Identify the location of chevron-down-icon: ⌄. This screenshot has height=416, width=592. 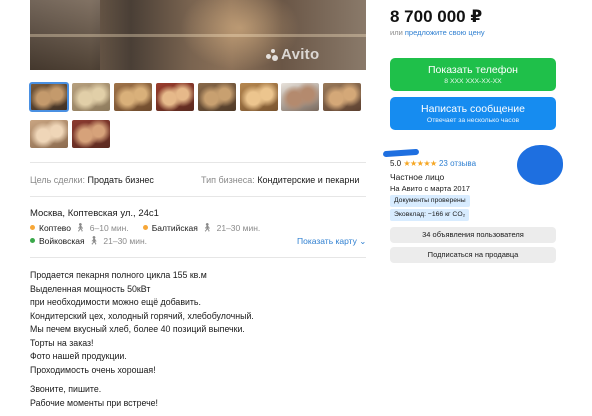
(363, 241).